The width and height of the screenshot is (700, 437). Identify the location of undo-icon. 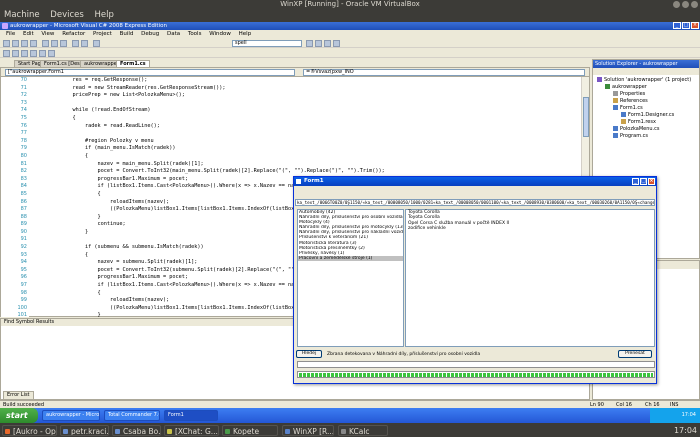
(75, 43).